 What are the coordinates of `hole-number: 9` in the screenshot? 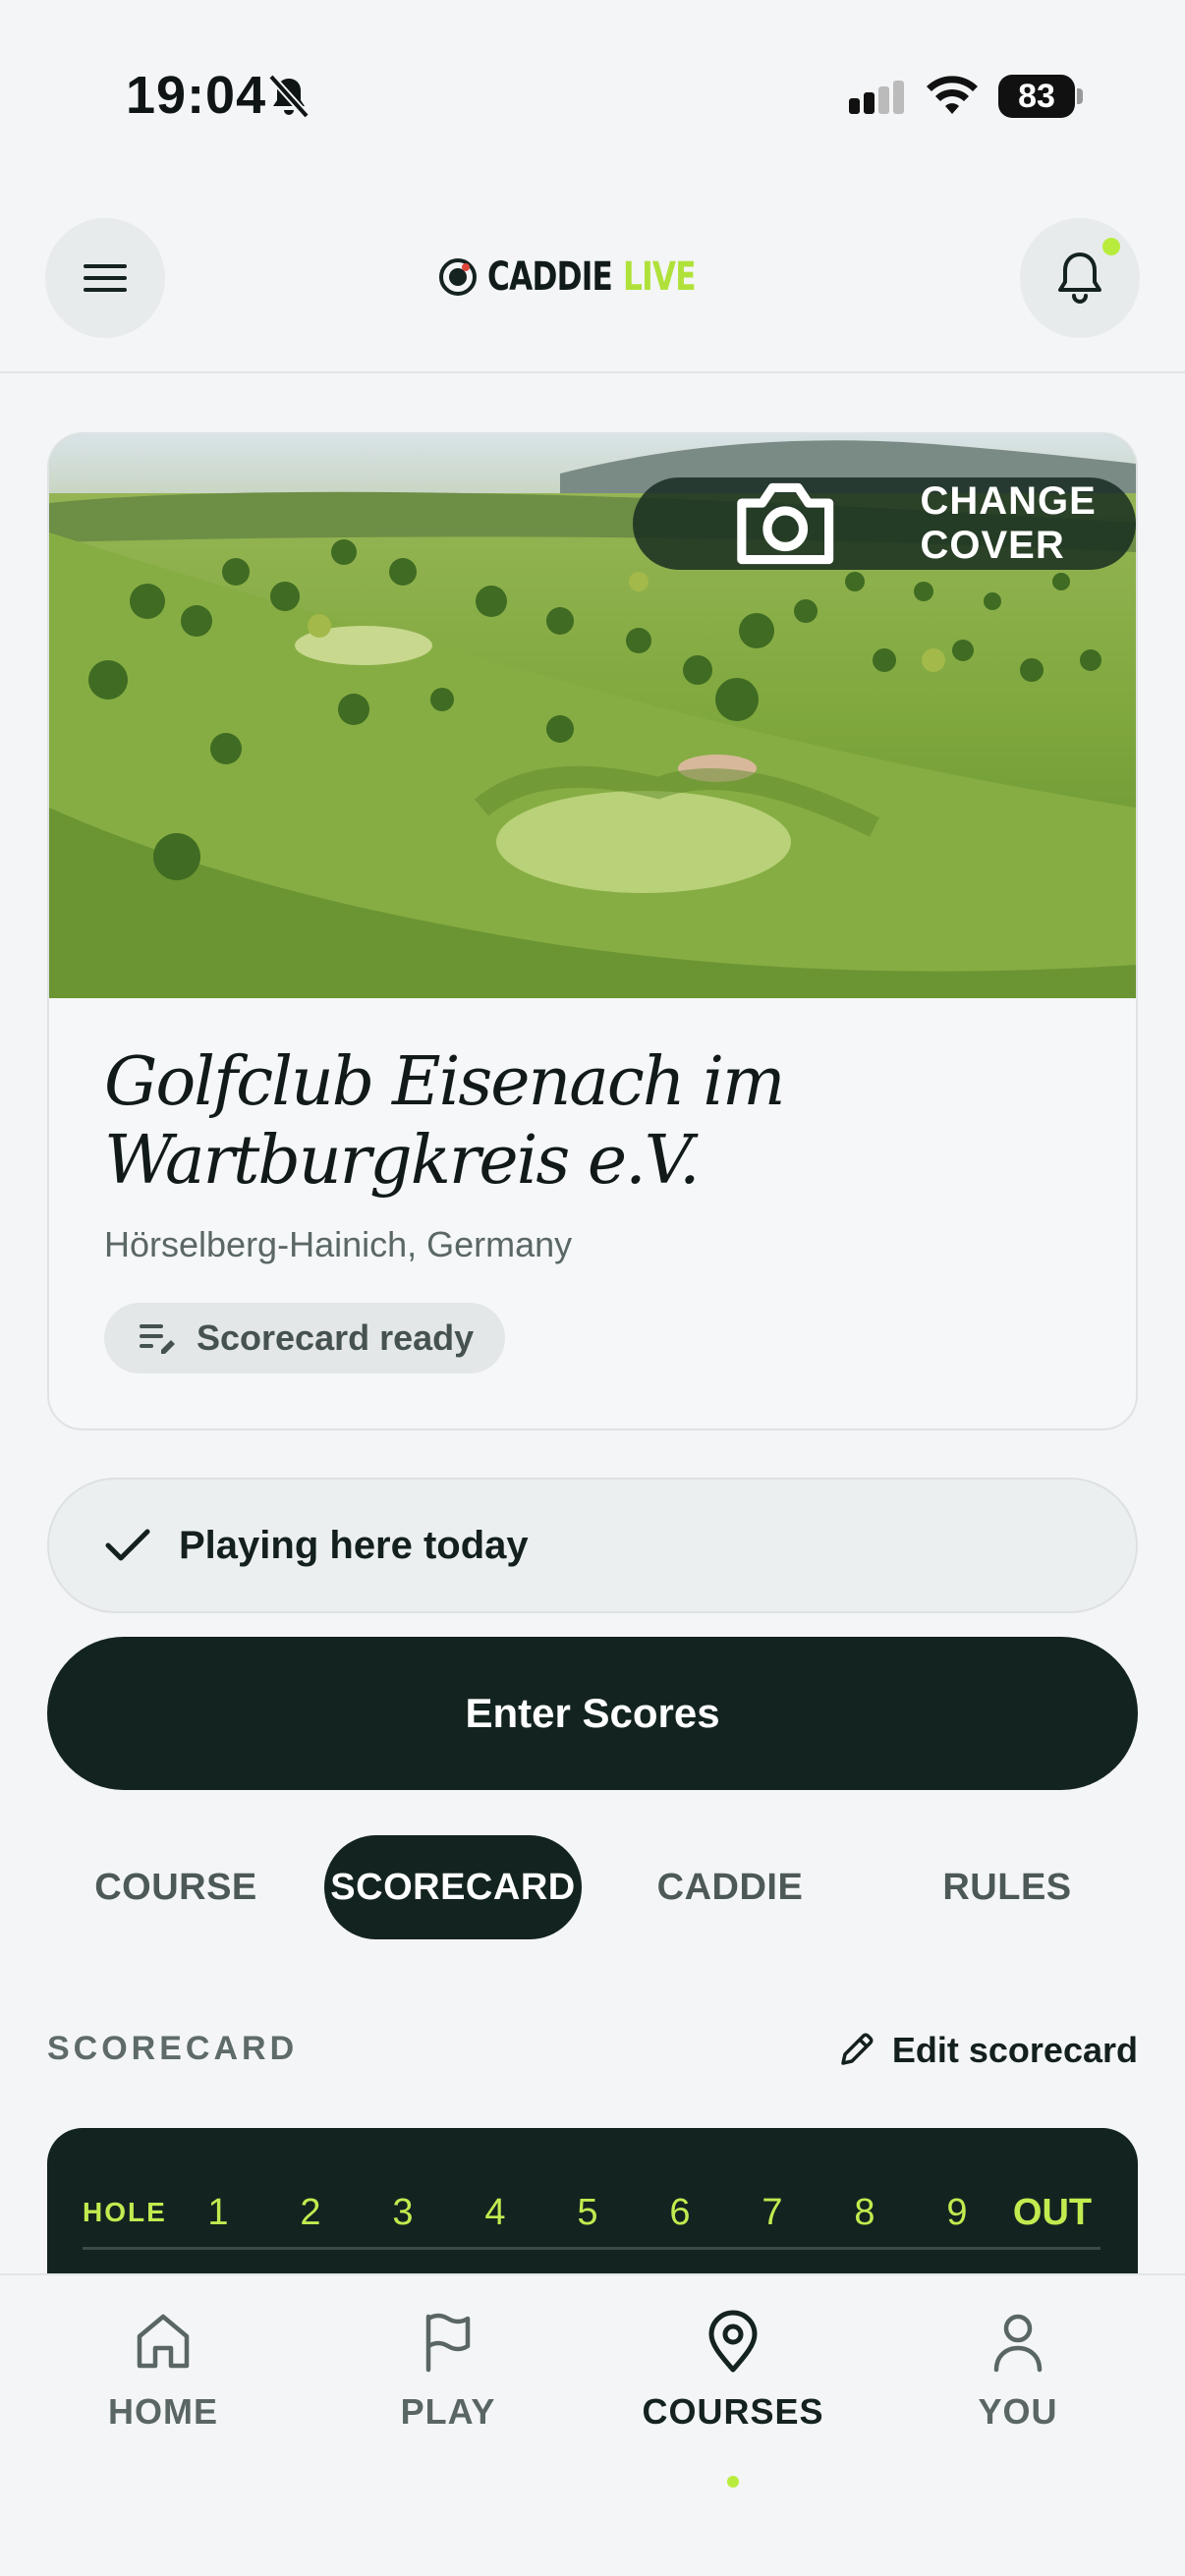 It's located at (957, 2212).